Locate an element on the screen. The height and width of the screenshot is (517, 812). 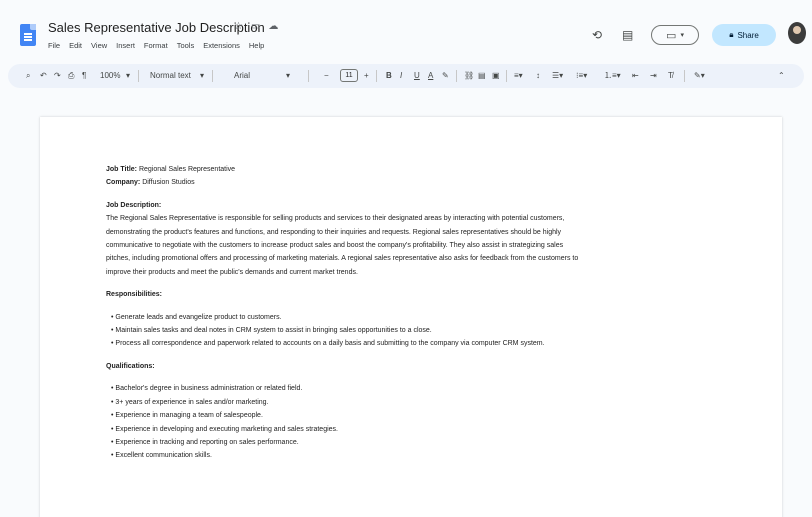
menu-tools: Tools is located at coordinates (186, 45).